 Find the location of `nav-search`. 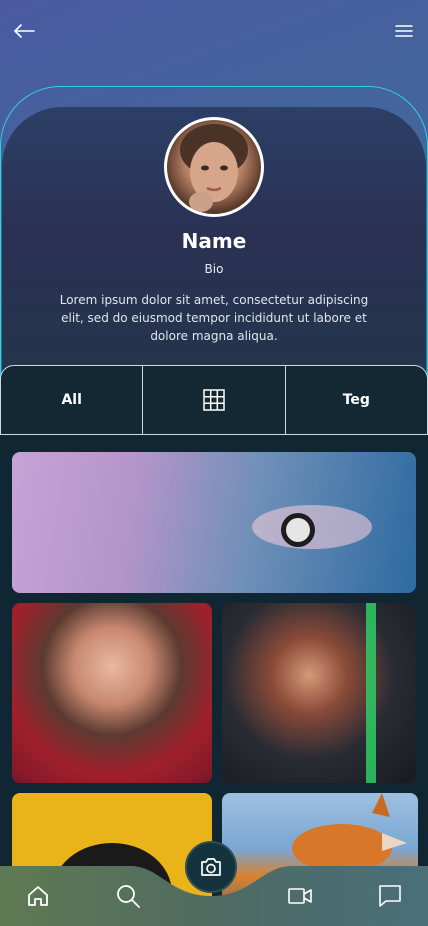

nav-search is located at coordinates (128, 896).